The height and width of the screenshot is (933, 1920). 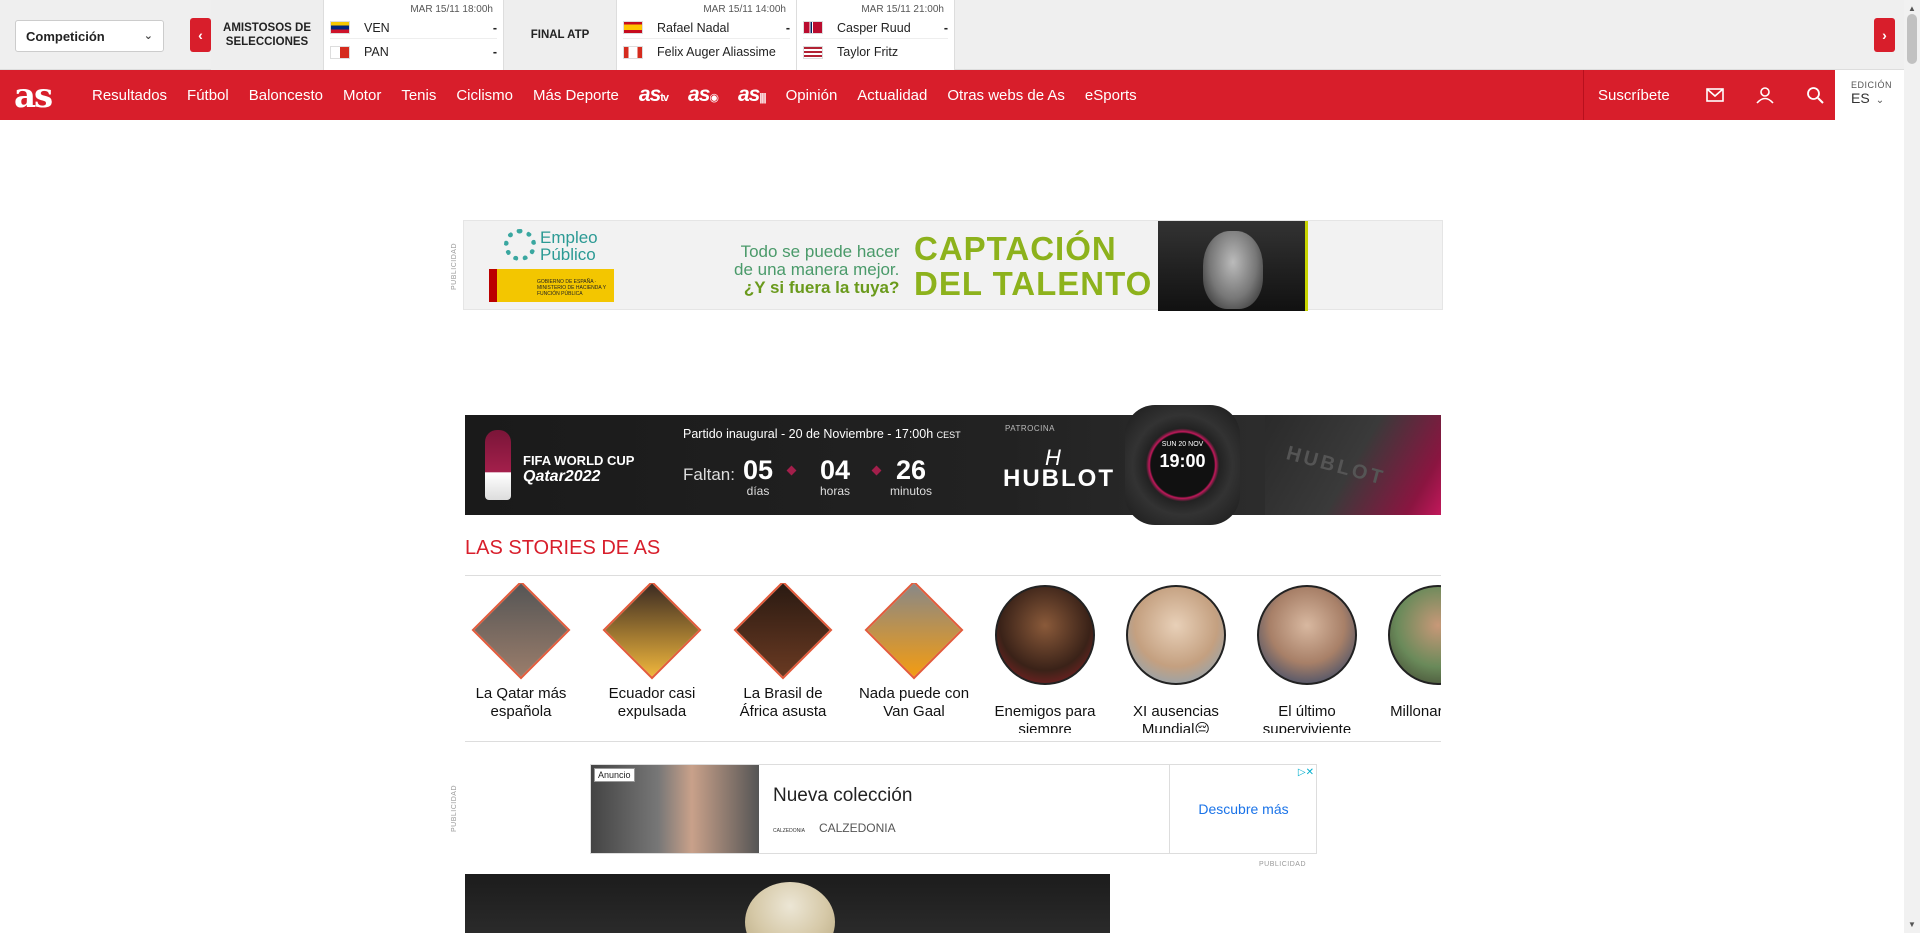 I want to click on story-label: XI ausencias Mundial😔, so click(x=1176, y=718).